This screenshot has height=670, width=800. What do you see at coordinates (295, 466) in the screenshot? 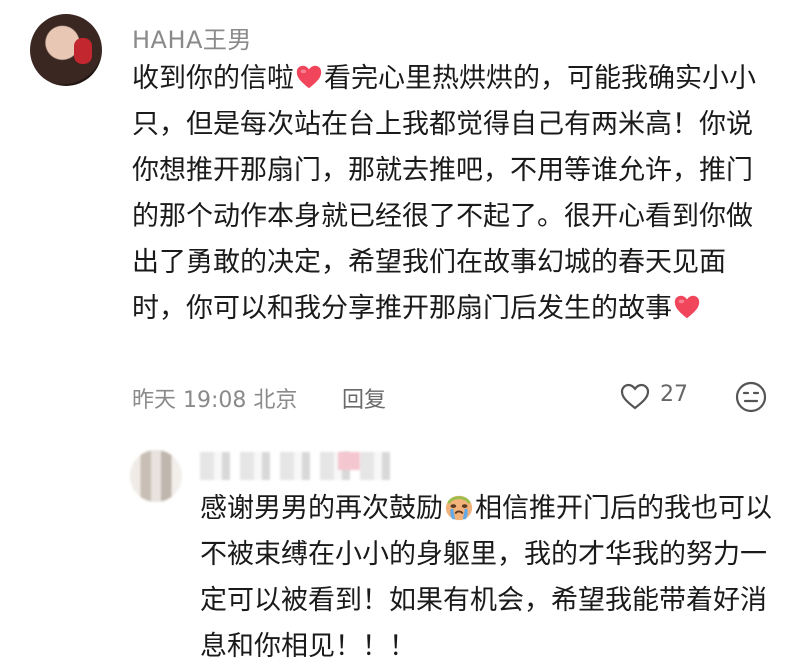
I see `reply-author-blurred` at bounding box center [295, 466].